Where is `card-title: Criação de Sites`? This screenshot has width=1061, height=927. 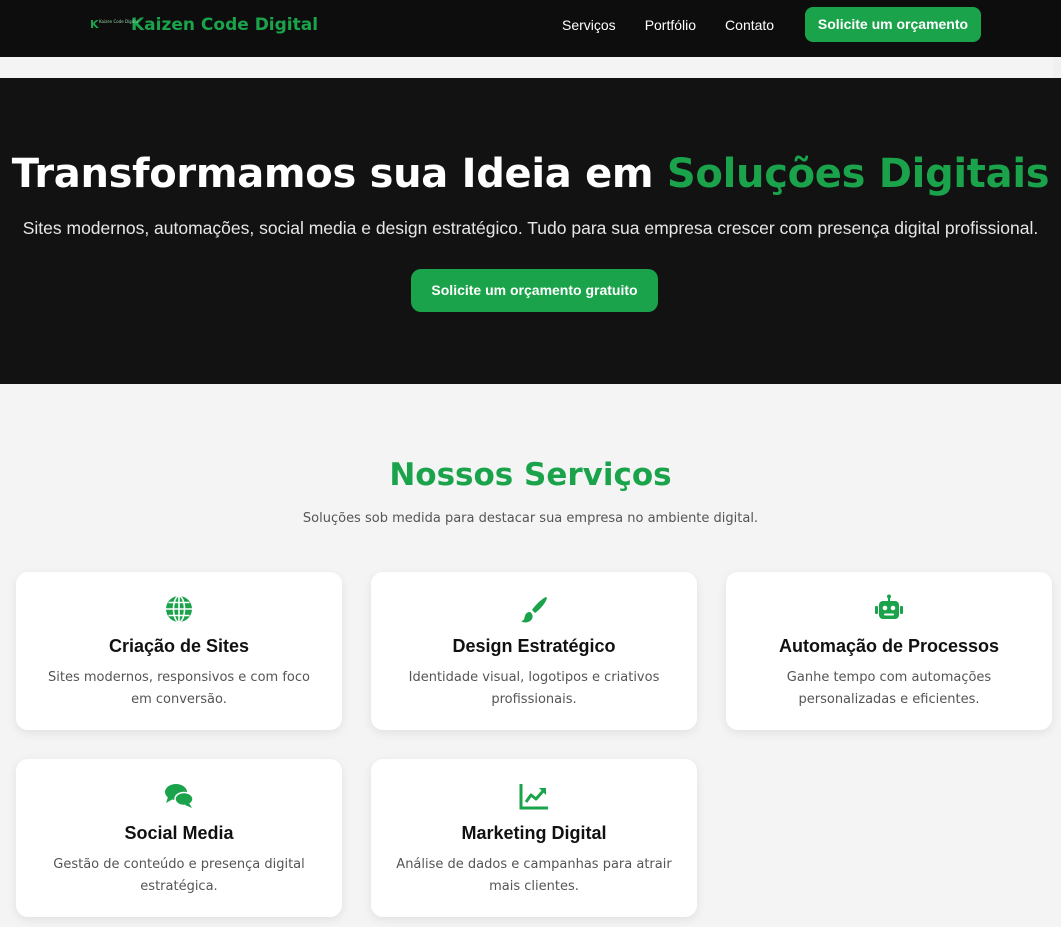
card-title: Criação de Sites is located at coordinates (179, 646).